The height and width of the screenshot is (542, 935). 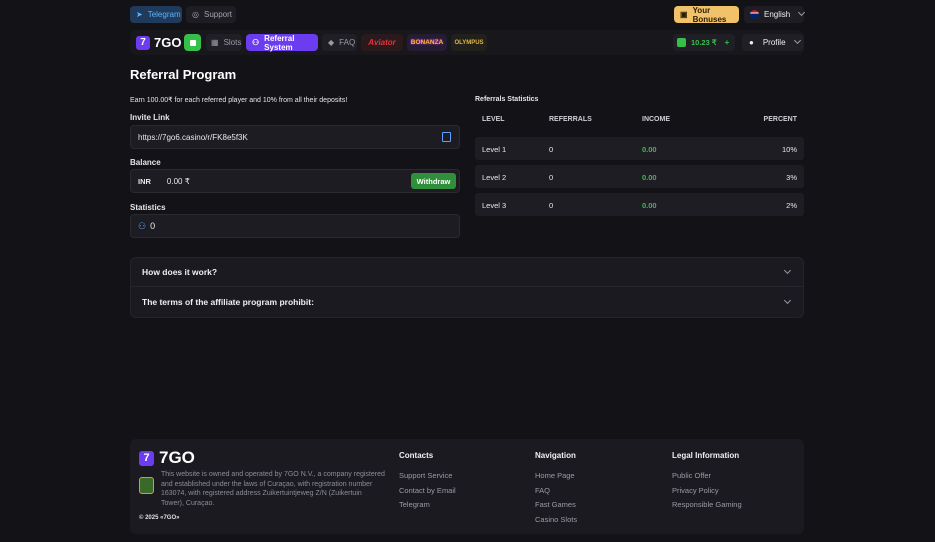 What do you see at coordinates (159, 518) in the screenshot?
I see `footer-copyright: © 2025 «7GO»` at bounding box center [159, 518].